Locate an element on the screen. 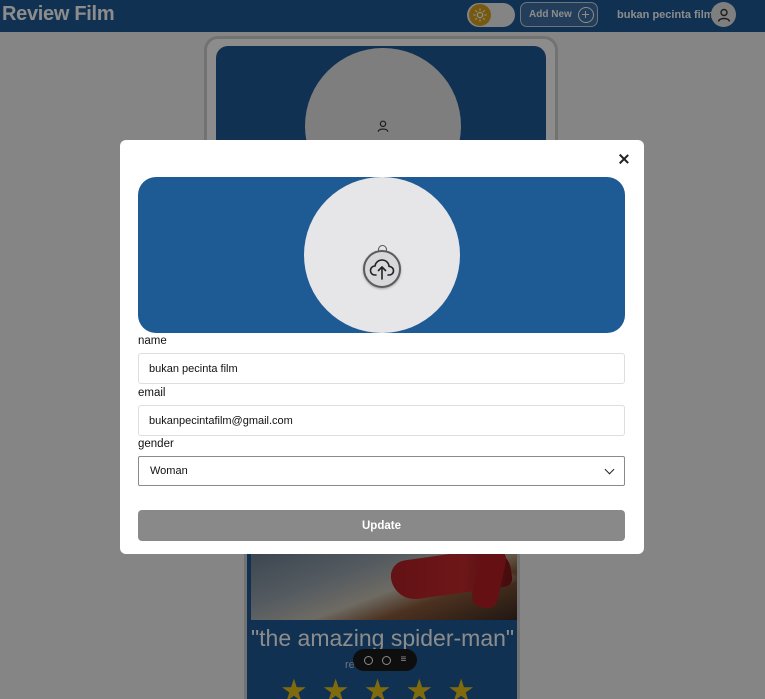 The height and width of the screenshot is (699, 765). profile-avatar-circle is located at coordinates (382, 255).